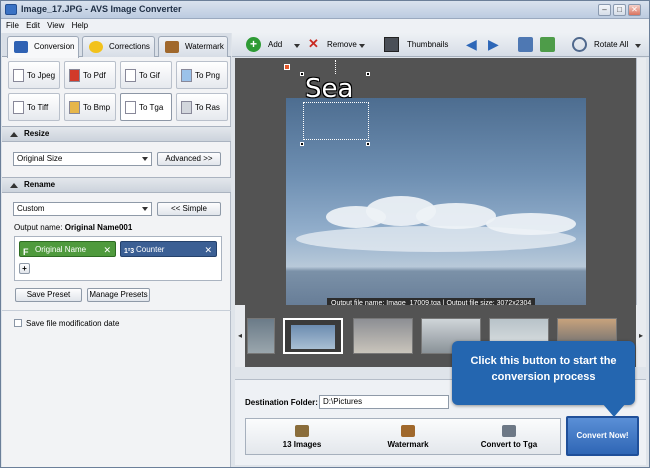 This screenshot has height=468, width=650. What do you see at coordinates (207, 75) in the screenshot?
I see `format-label: To Png` at bounding box center [207, 75].